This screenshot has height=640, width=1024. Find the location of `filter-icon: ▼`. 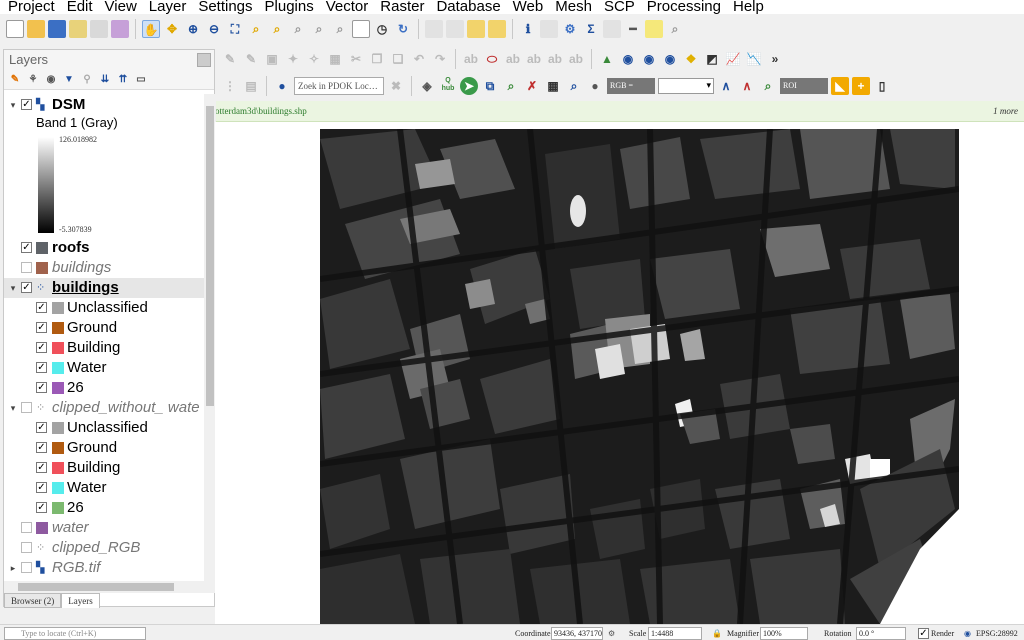

filter-icon: ▼ is located at coordinates (69, 80).